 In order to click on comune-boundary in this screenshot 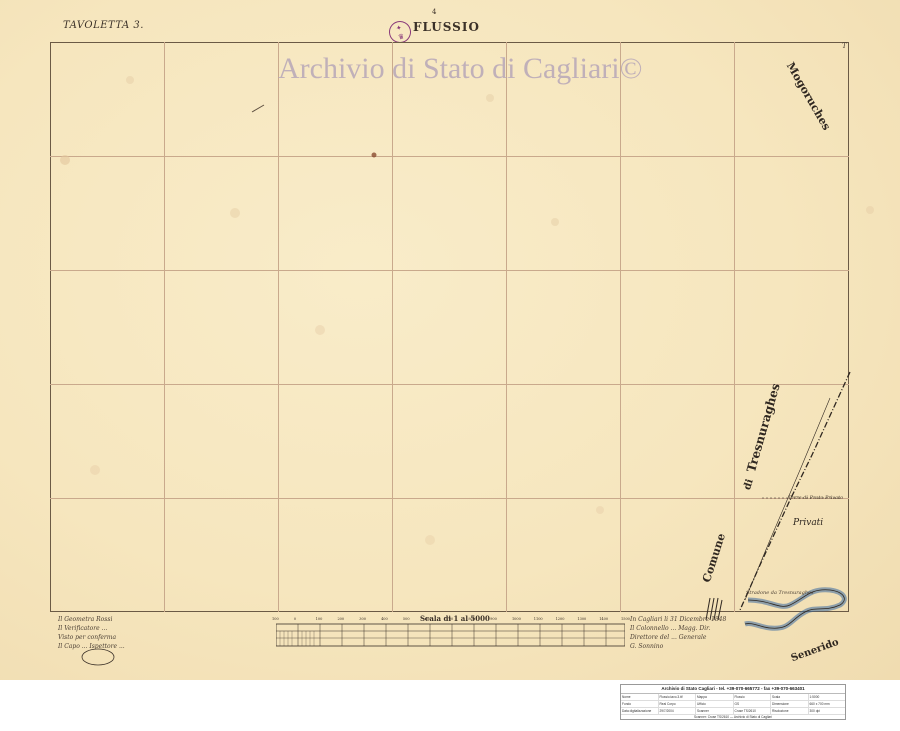, I will do `click(795, 491)`.